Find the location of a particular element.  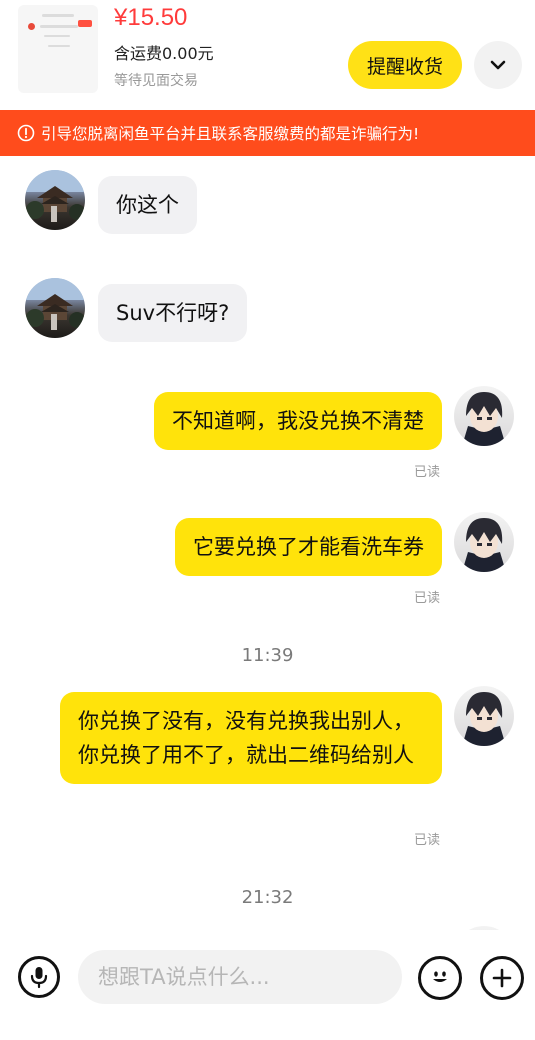

microphone-icon is located at coordinates (39, 978).